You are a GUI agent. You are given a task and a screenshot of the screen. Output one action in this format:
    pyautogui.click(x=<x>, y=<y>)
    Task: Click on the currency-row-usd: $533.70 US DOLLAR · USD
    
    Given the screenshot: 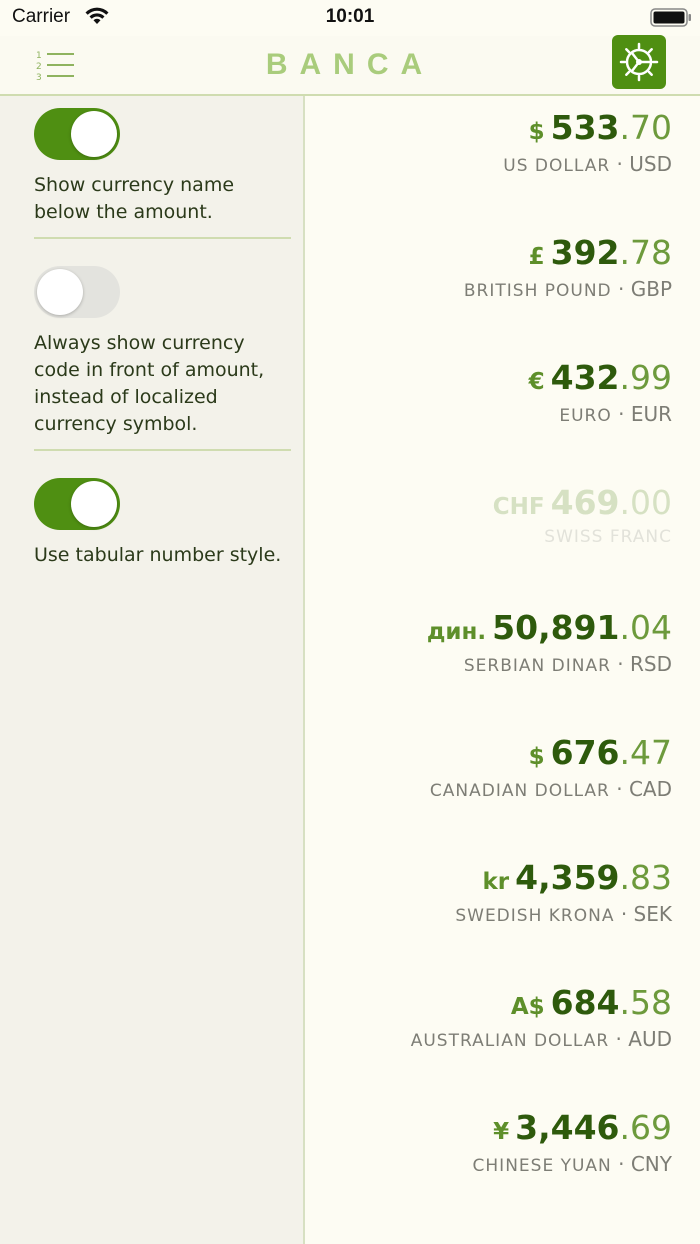 What is the action you would take?
    pyautogui.click(x=587, y=142)
    